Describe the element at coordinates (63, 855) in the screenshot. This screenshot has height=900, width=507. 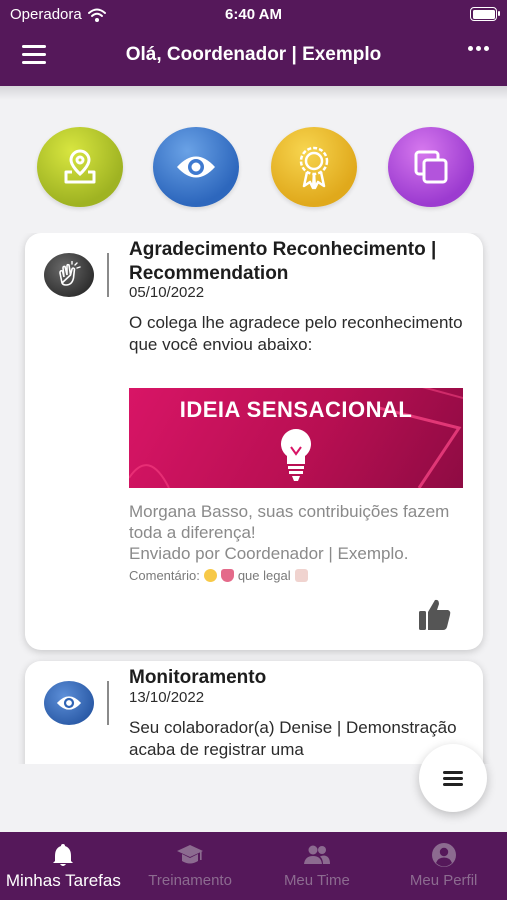
I see `bell-icon` at that location.